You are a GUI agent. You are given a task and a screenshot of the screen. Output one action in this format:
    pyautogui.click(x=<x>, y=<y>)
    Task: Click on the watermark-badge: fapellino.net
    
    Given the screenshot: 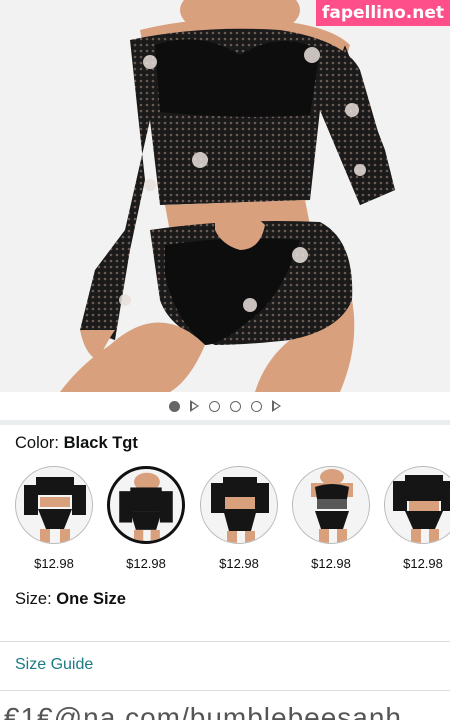 What is the action you would take?
    pyautogui.click(x=382, y=13)
    